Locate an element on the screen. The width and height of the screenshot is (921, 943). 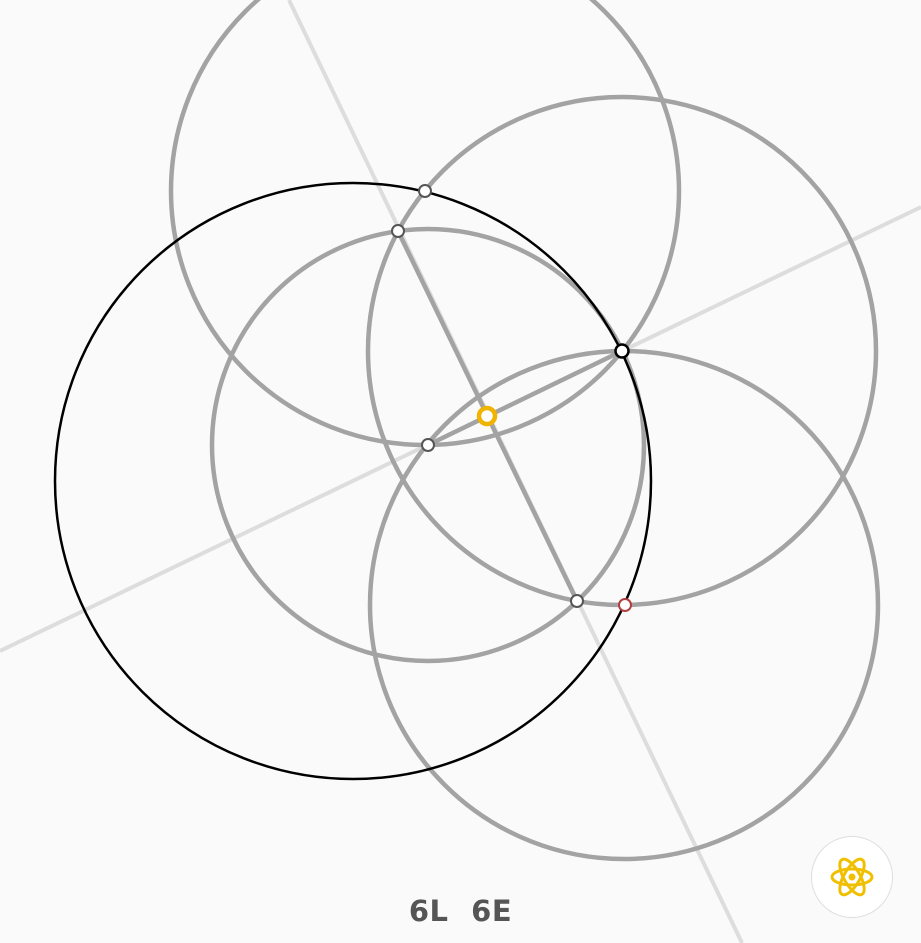
move-counter: 6L 6E is located at coordinates (460, 911).